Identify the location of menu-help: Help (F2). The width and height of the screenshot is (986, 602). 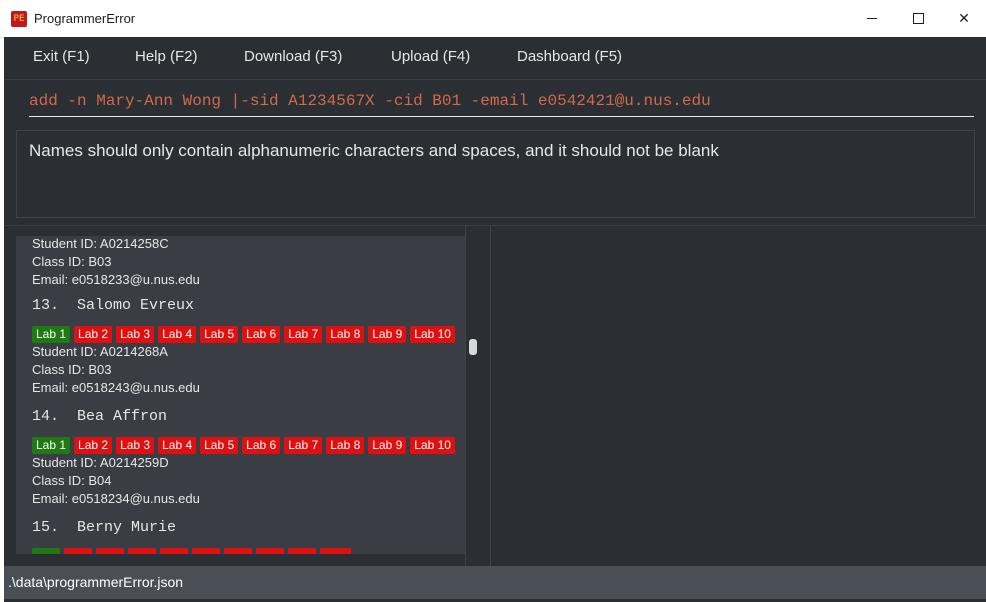
(166, 56).